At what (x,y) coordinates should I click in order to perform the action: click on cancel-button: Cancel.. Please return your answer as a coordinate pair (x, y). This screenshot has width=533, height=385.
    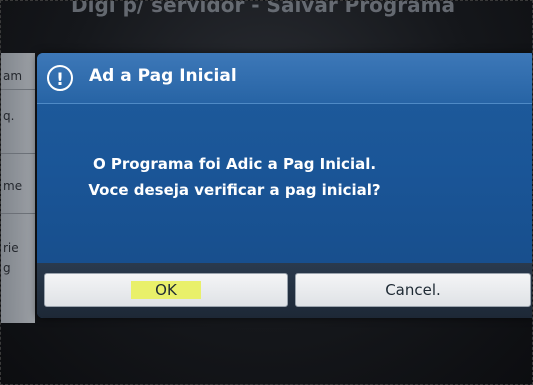
    Looking at the image, I should click on (413, 290).